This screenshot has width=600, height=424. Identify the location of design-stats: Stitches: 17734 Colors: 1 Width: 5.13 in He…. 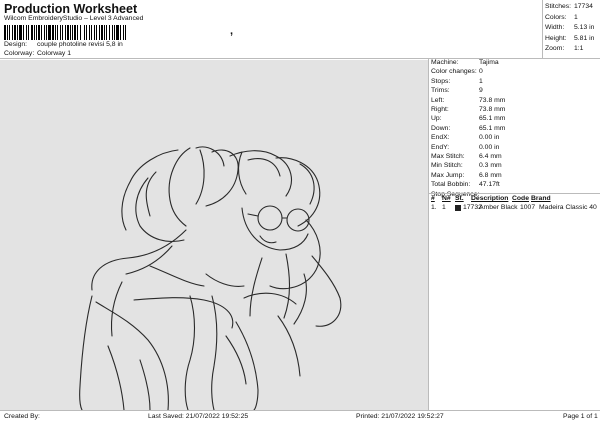
(569, 28).